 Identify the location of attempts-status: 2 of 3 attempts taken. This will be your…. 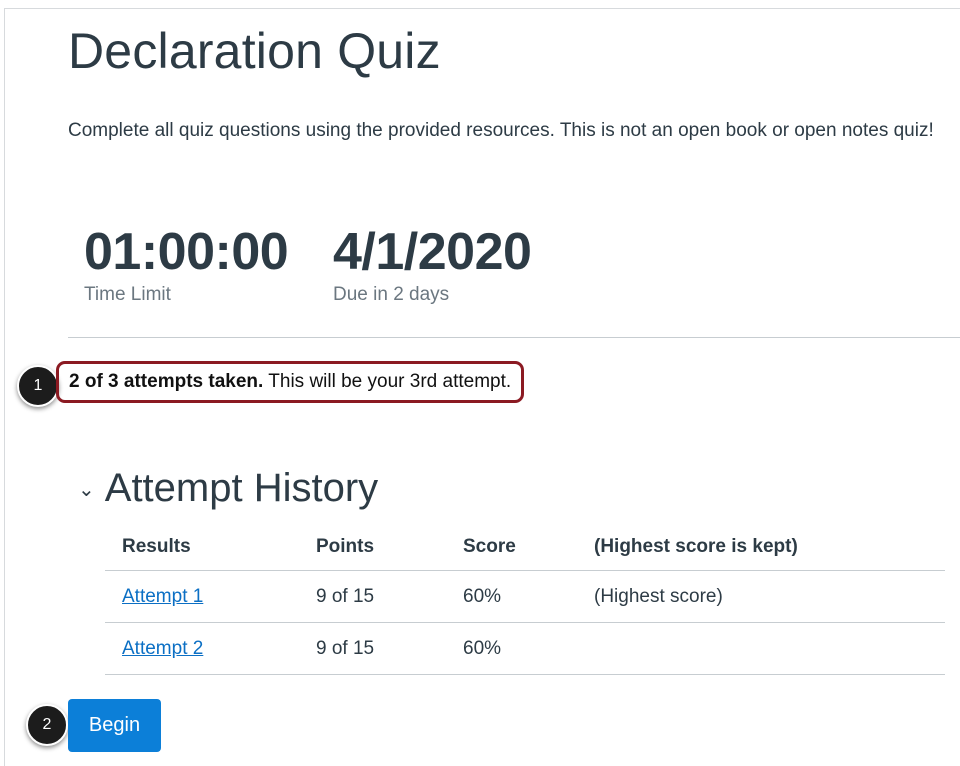
(290, 382).